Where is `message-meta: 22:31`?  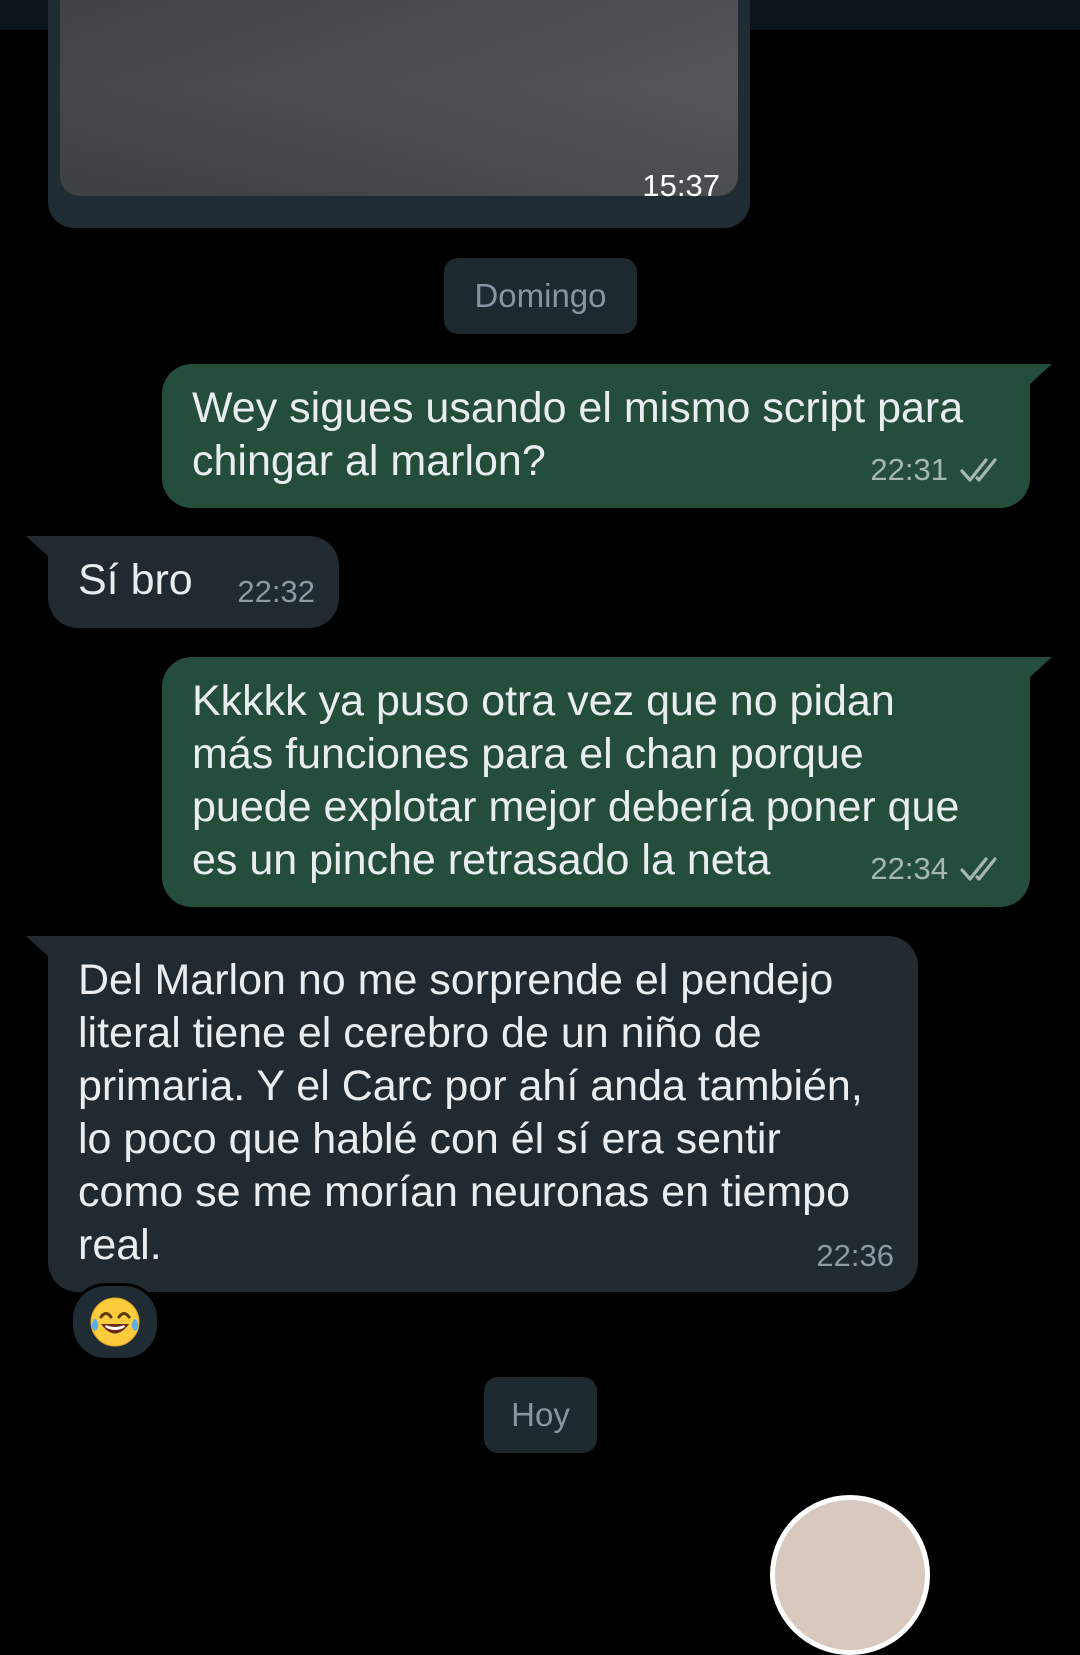
message-meta: 22:31 is located at coordinates (938, 469).